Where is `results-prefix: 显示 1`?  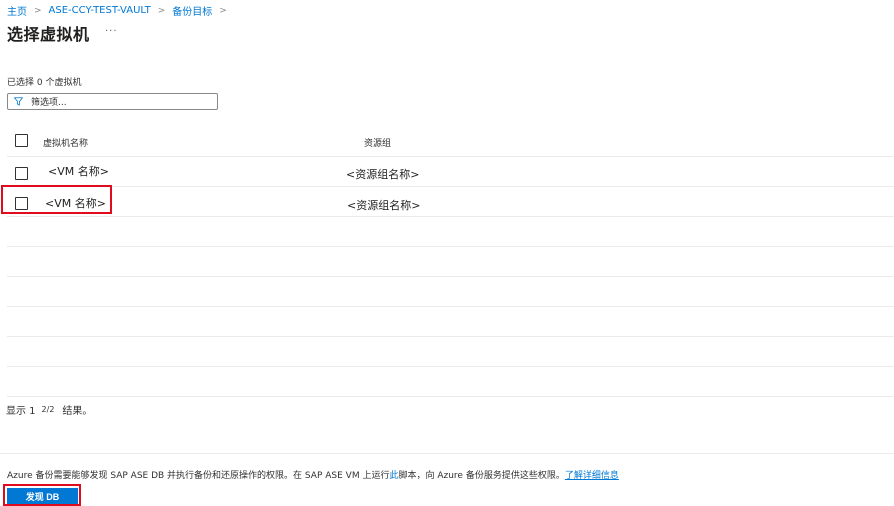
results-prefix: 显示 1 is located at coordinates (21, 411).